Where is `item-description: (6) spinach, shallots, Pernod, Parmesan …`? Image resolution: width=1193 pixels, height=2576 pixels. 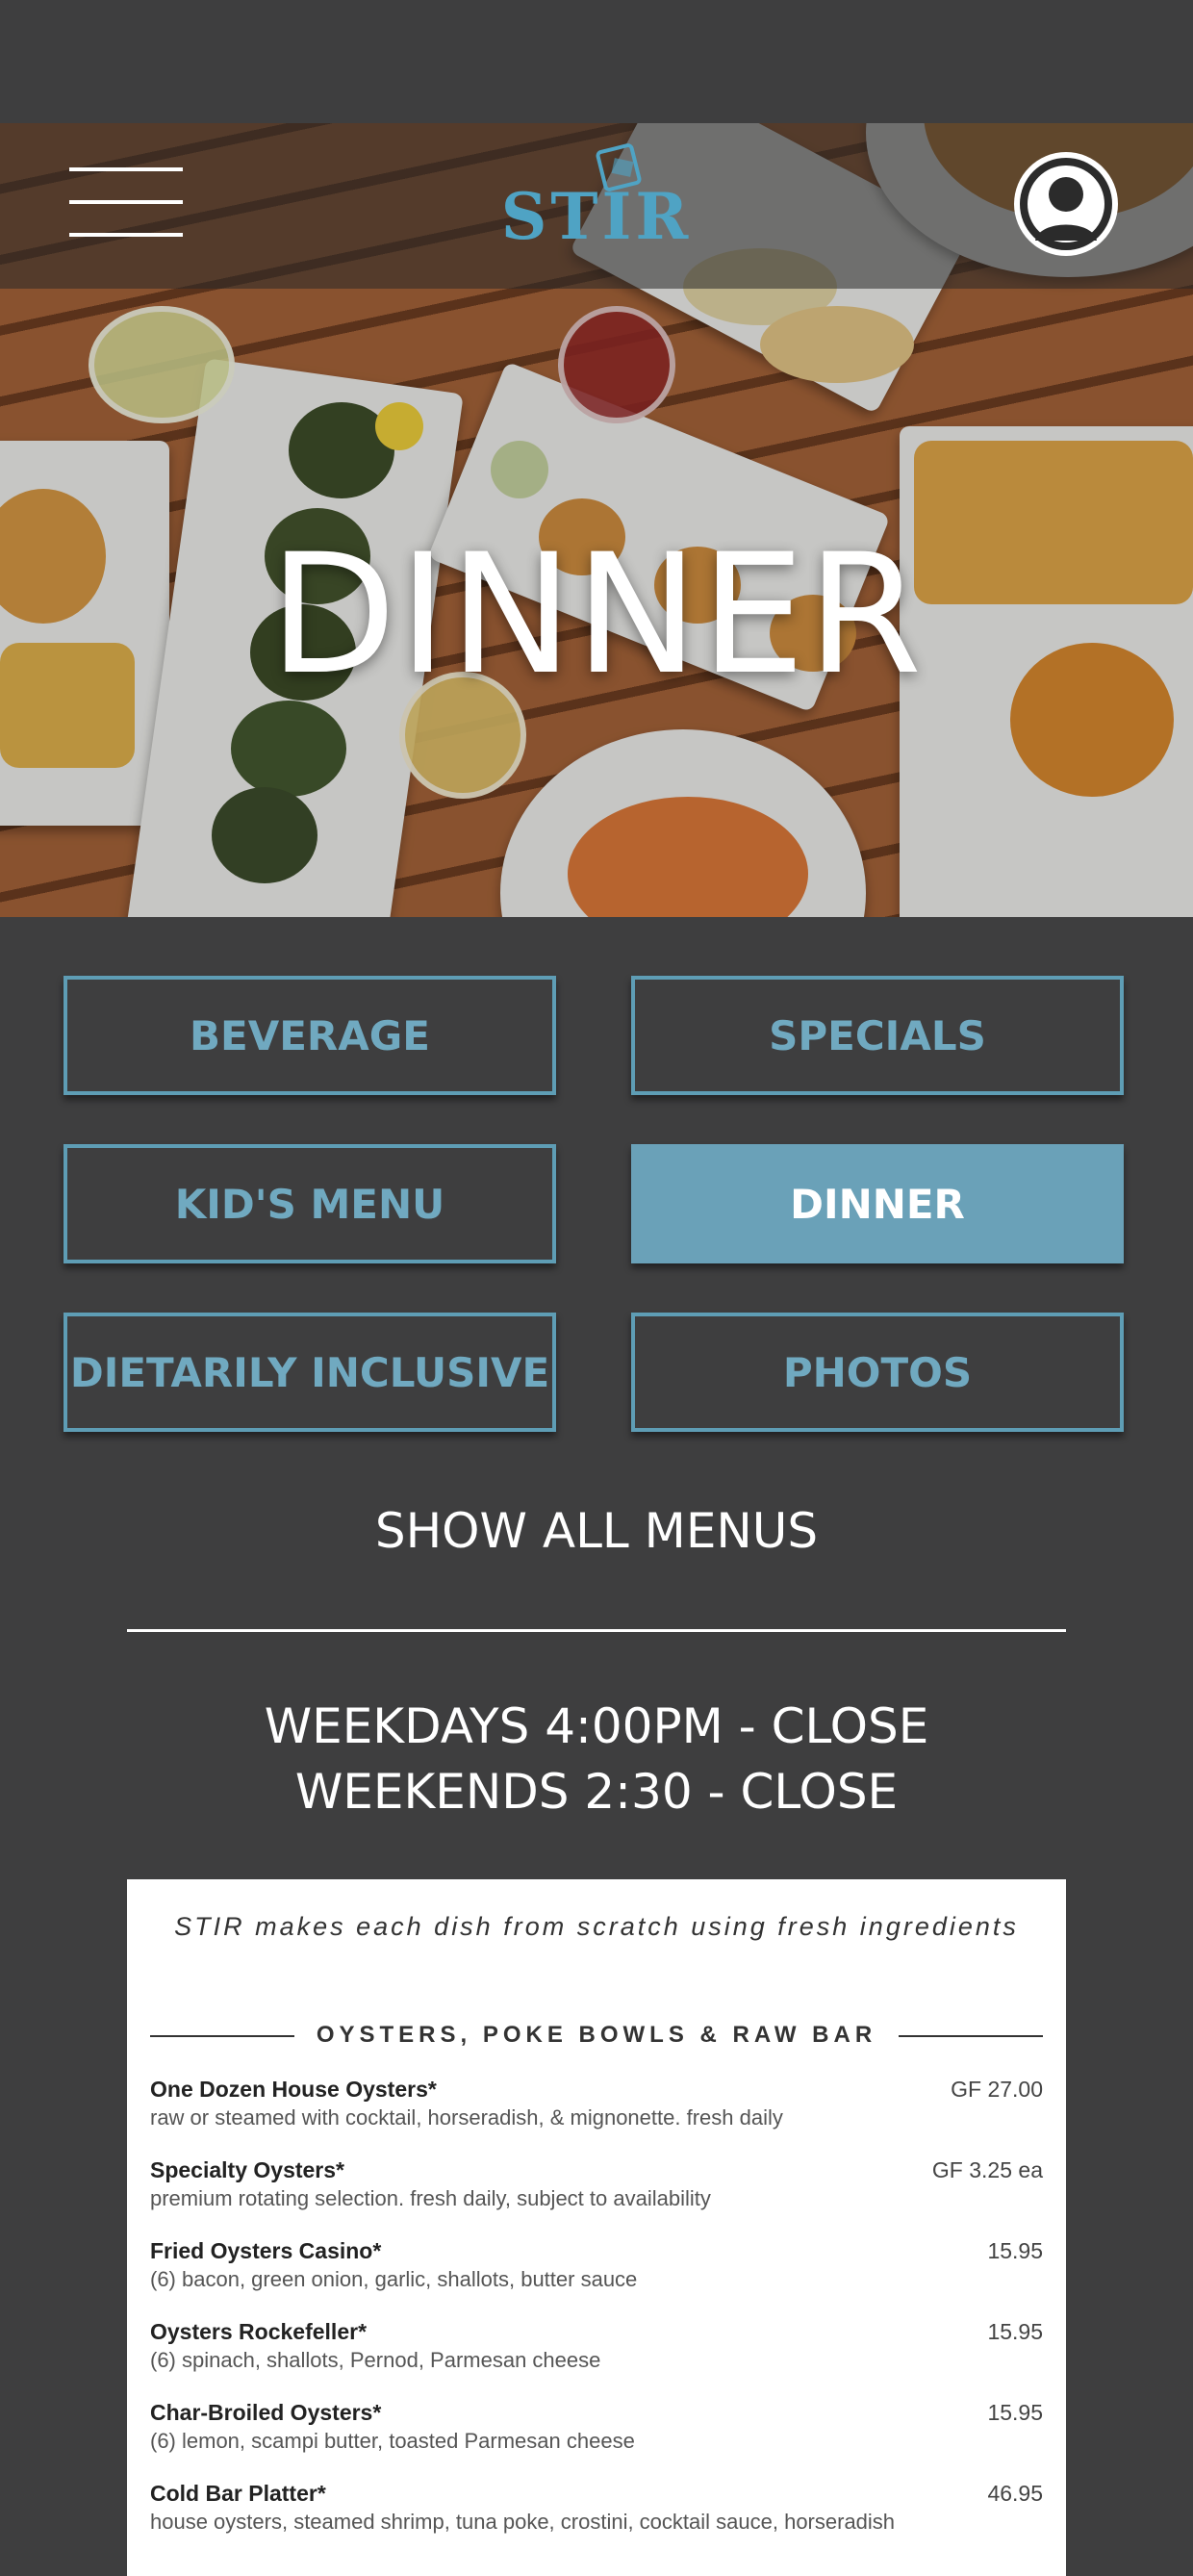
item-description: (6) spinach, shallots, Pernod, Parmesan … is located at coordinates (375, 2360).